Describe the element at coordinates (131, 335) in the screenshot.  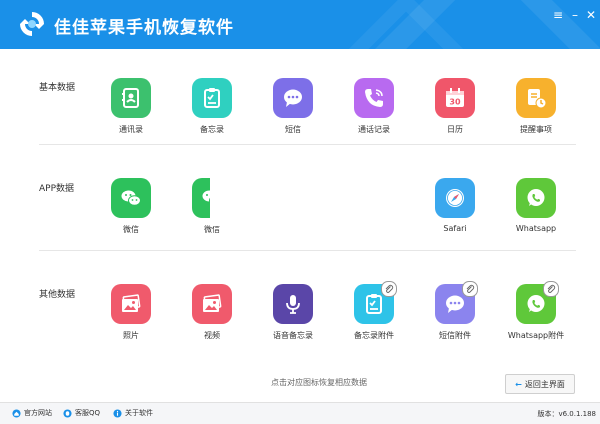
I see `tile-label: 照片` at that location.